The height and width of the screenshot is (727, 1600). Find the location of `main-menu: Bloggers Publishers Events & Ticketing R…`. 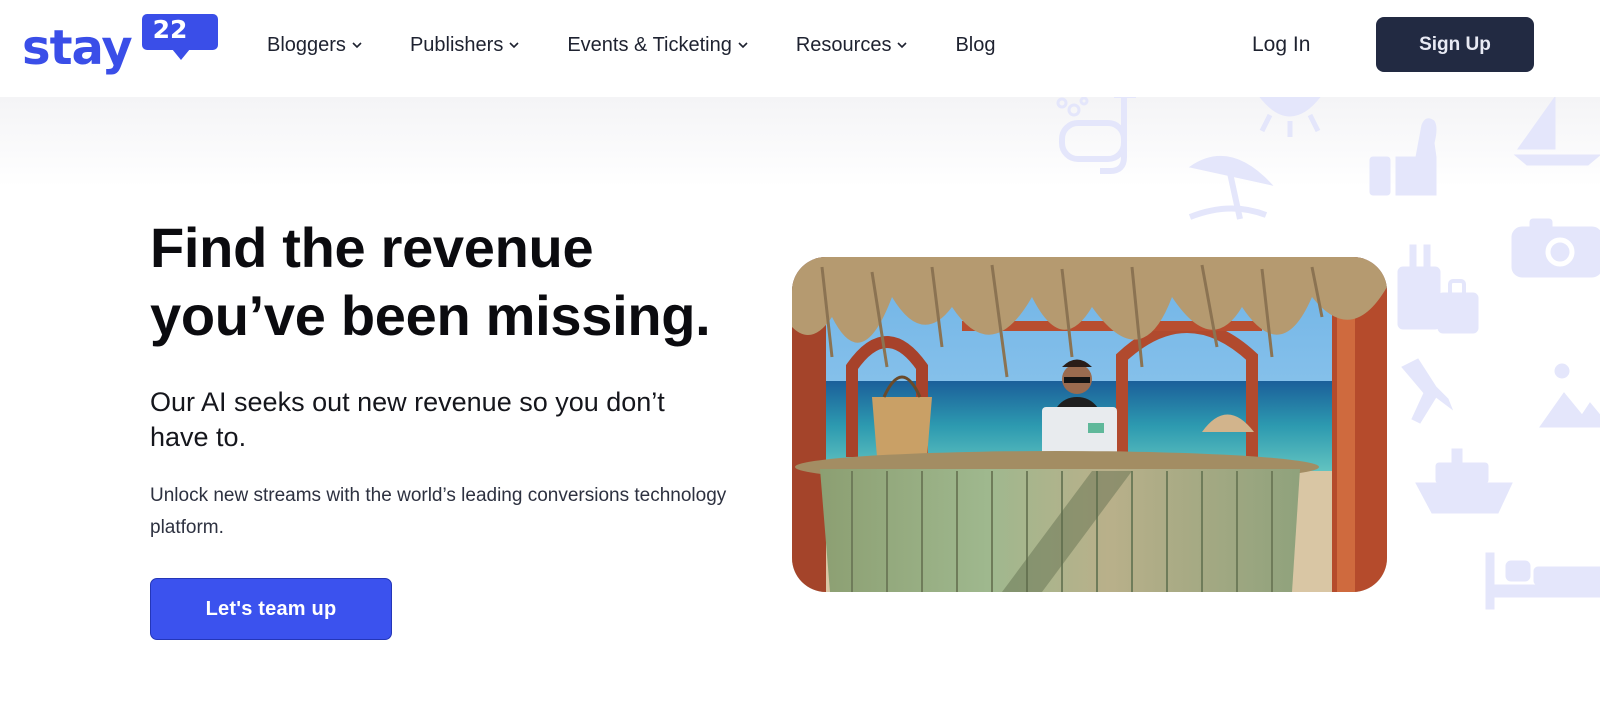

main-menu: Bloggers Publishers Events & Ticketing R… is located at coordinates (631, 45).